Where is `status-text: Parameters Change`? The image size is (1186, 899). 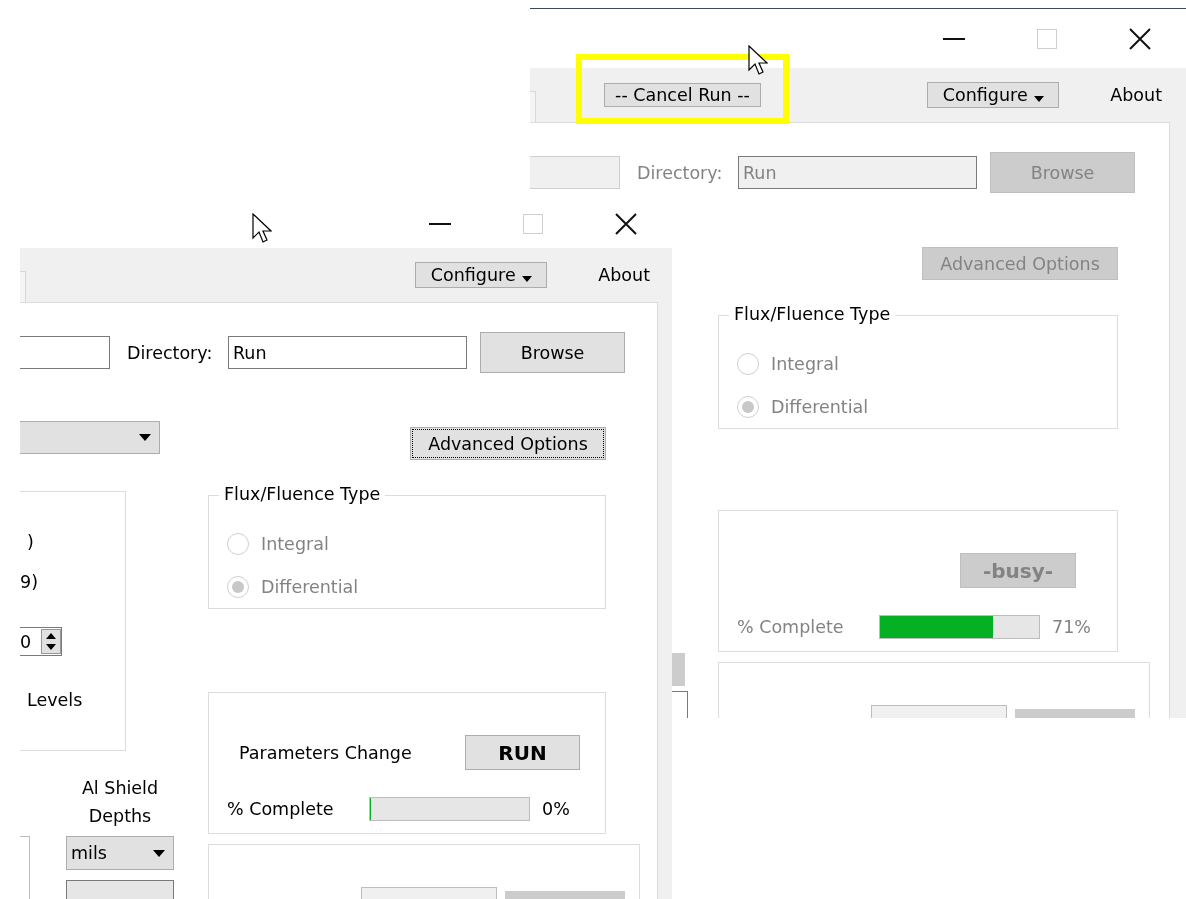 status-text: Parameters Change is located at coordinates (325, 752).